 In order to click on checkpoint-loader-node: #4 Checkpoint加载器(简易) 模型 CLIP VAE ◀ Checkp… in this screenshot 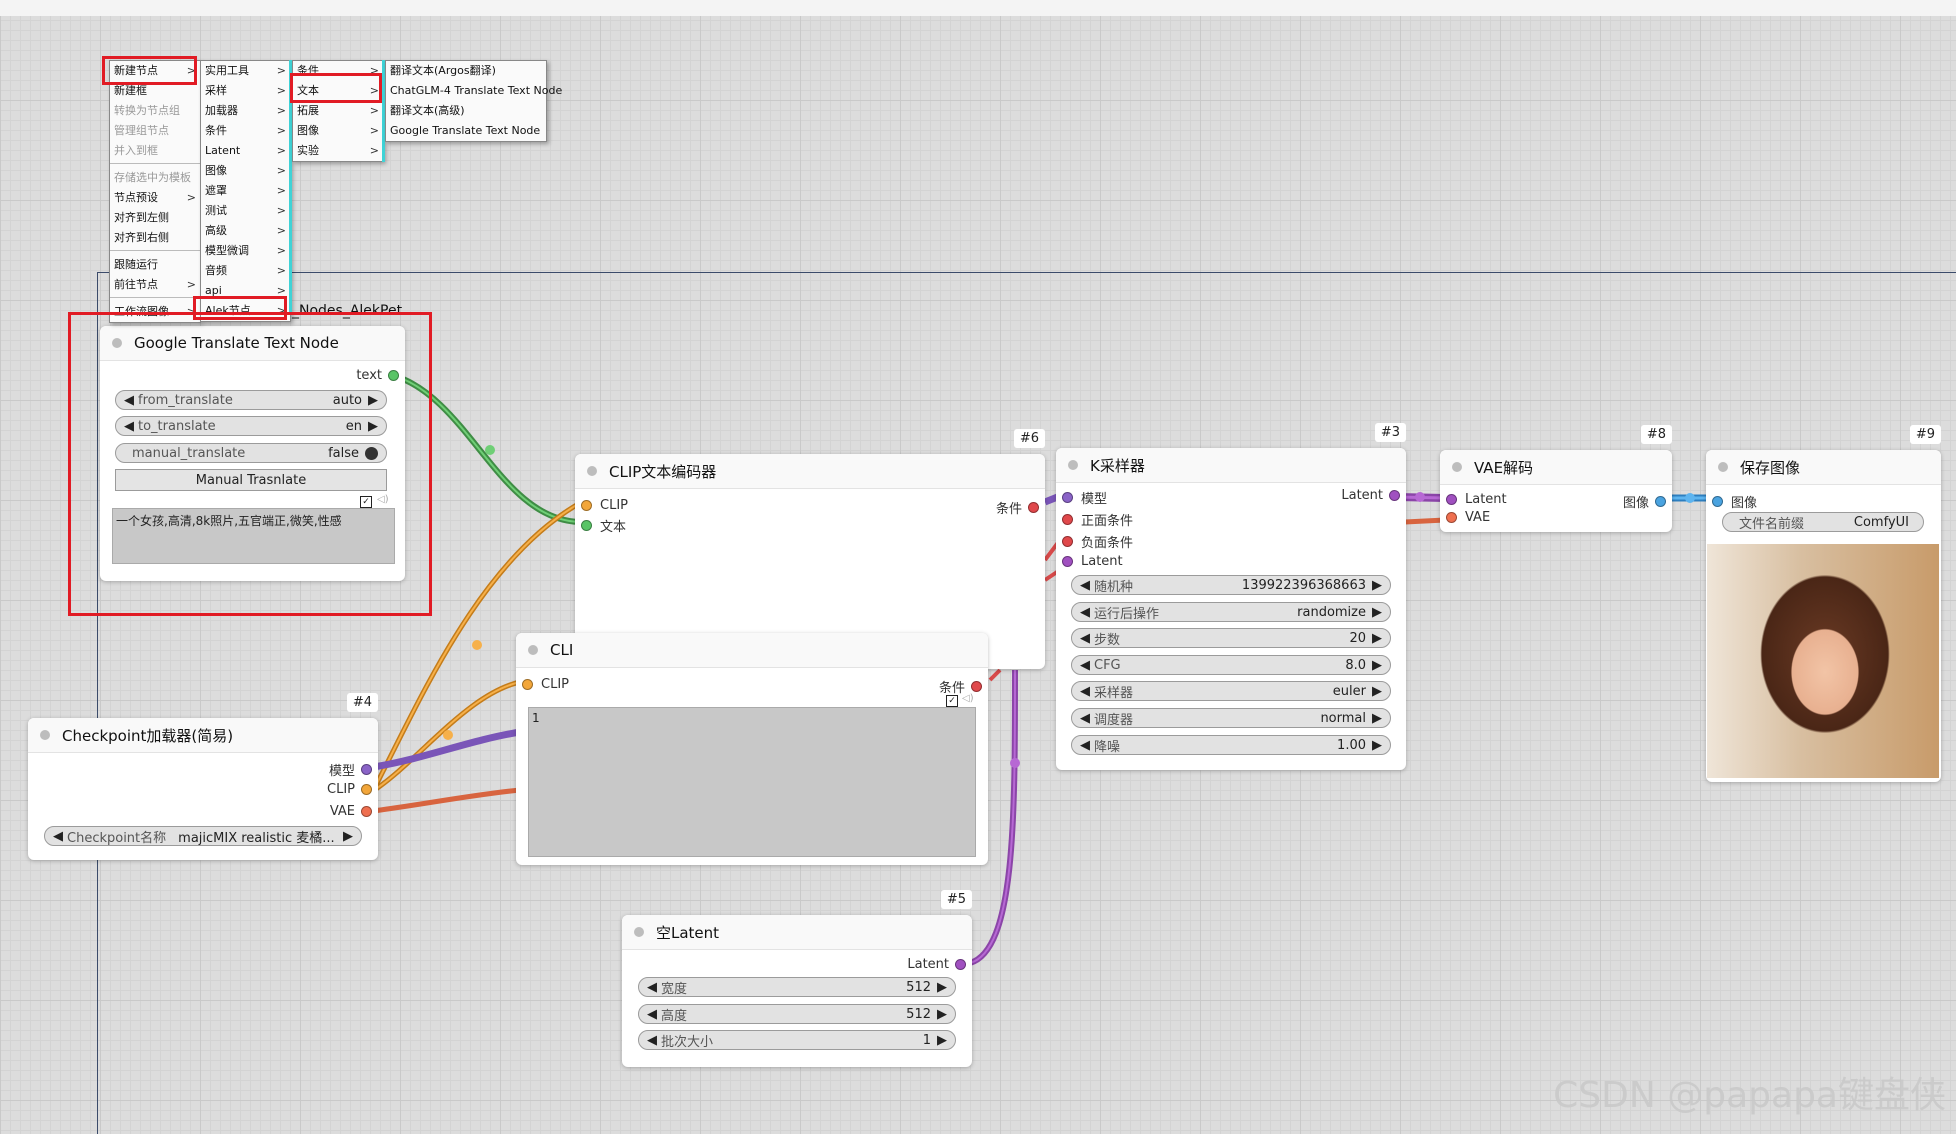, I will do `click(203, 776)`.